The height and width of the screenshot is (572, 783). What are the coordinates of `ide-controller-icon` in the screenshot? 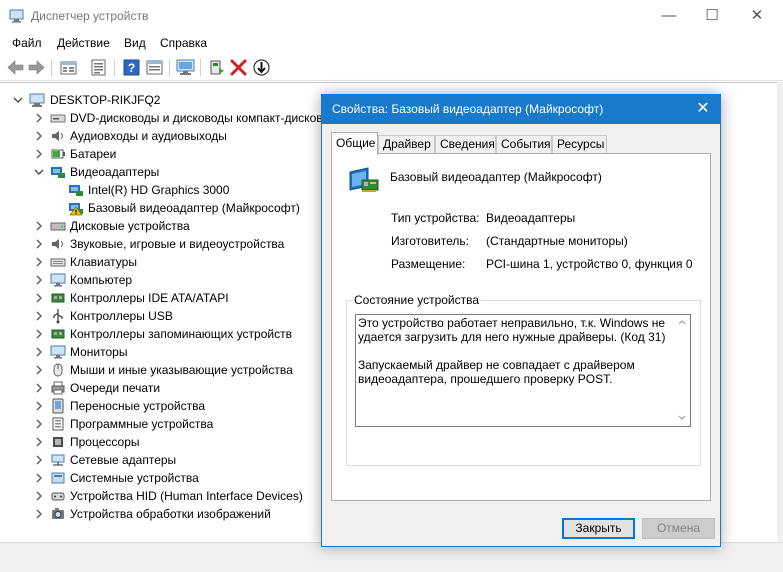 It's located at (58, 298).